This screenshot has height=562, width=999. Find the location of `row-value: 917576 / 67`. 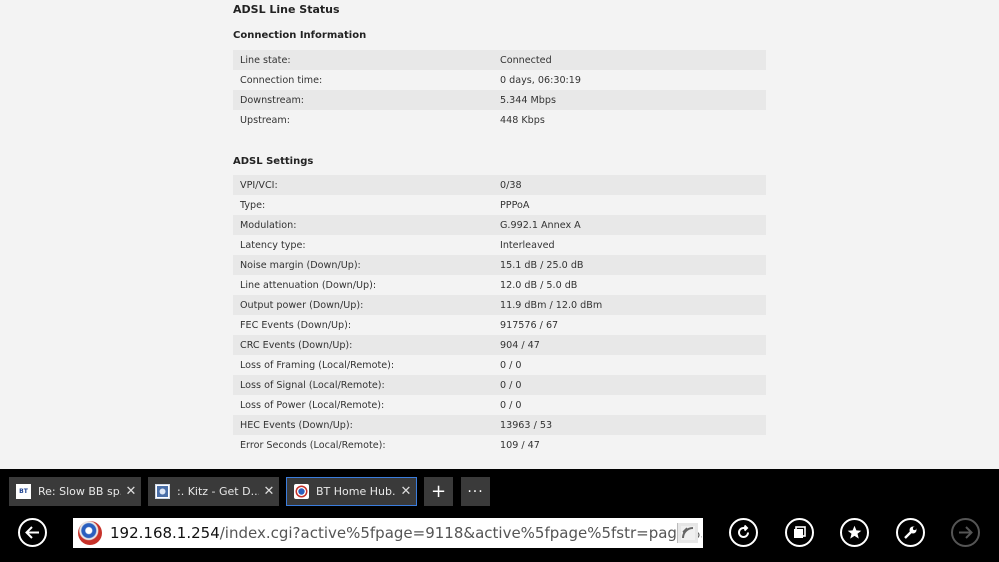

row-value: 917576 / 67 is located at coordinates (529, 325).